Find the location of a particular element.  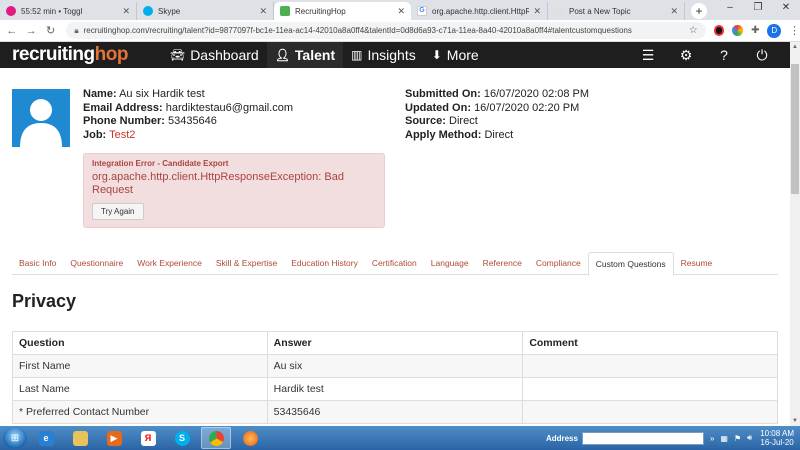

browser-tab-post-topic: Post a New Topic ✕ is located at coordinates (616, 11).